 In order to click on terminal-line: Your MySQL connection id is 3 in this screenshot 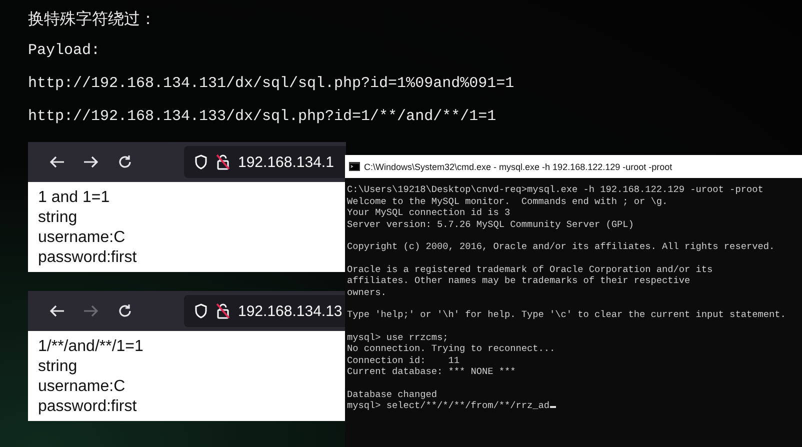, I will do `click(429, 212)`.